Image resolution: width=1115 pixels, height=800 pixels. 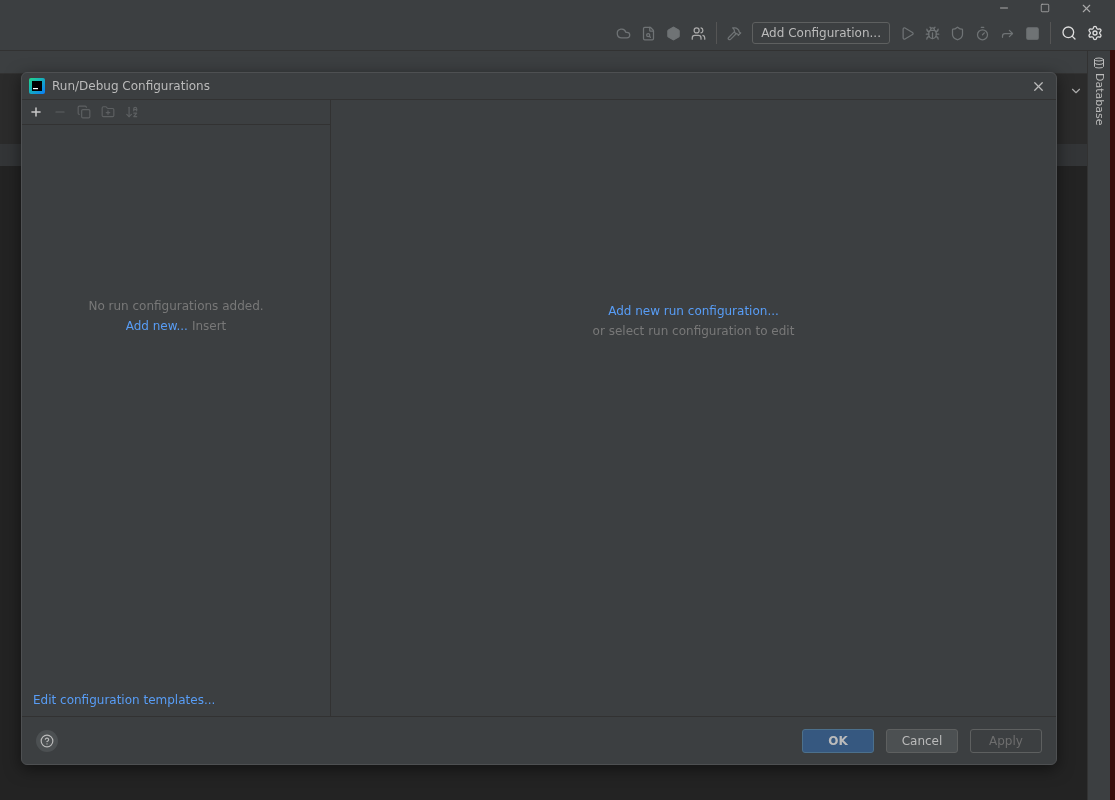 I want to click on dialog-button: Cancel, so click(x=922, y=740).